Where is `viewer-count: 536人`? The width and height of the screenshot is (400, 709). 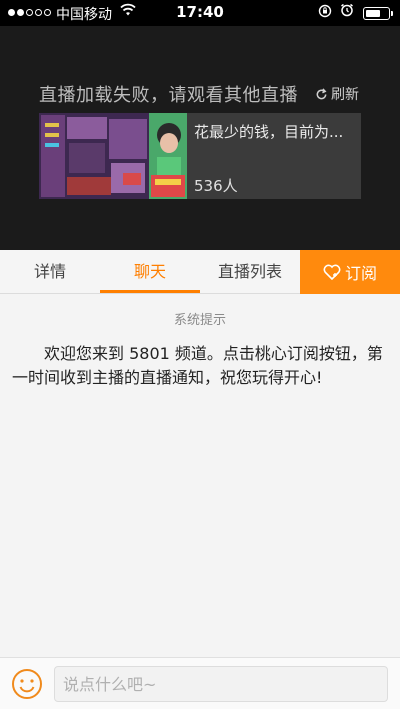 viewer-count: 536人 is located at coordinates (216, 186).